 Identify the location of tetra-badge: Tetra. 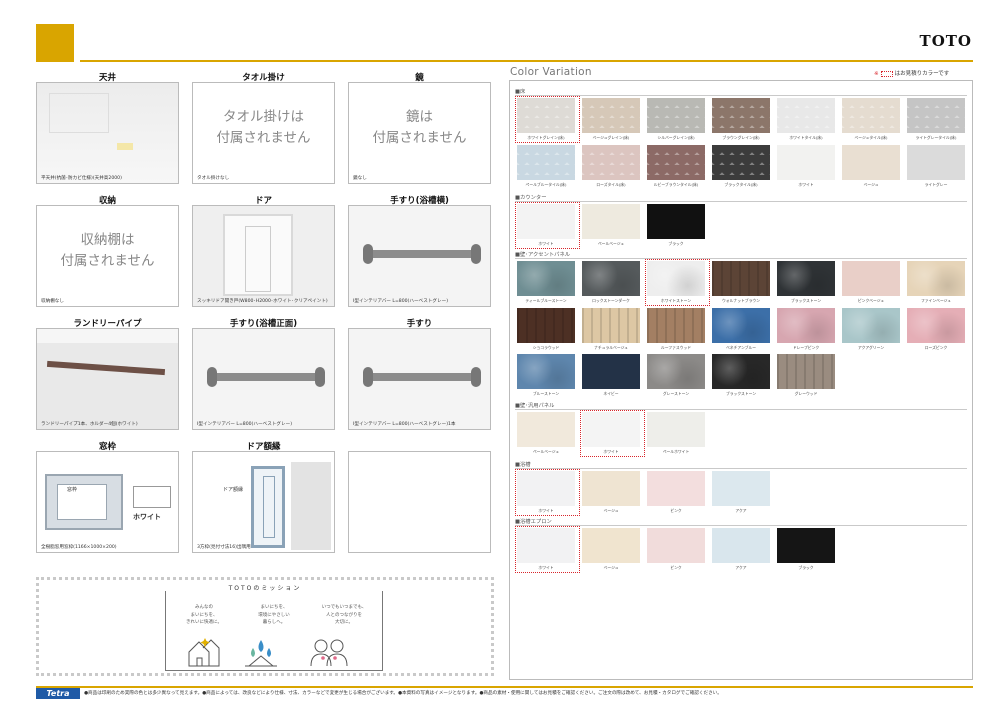
(58, 693).